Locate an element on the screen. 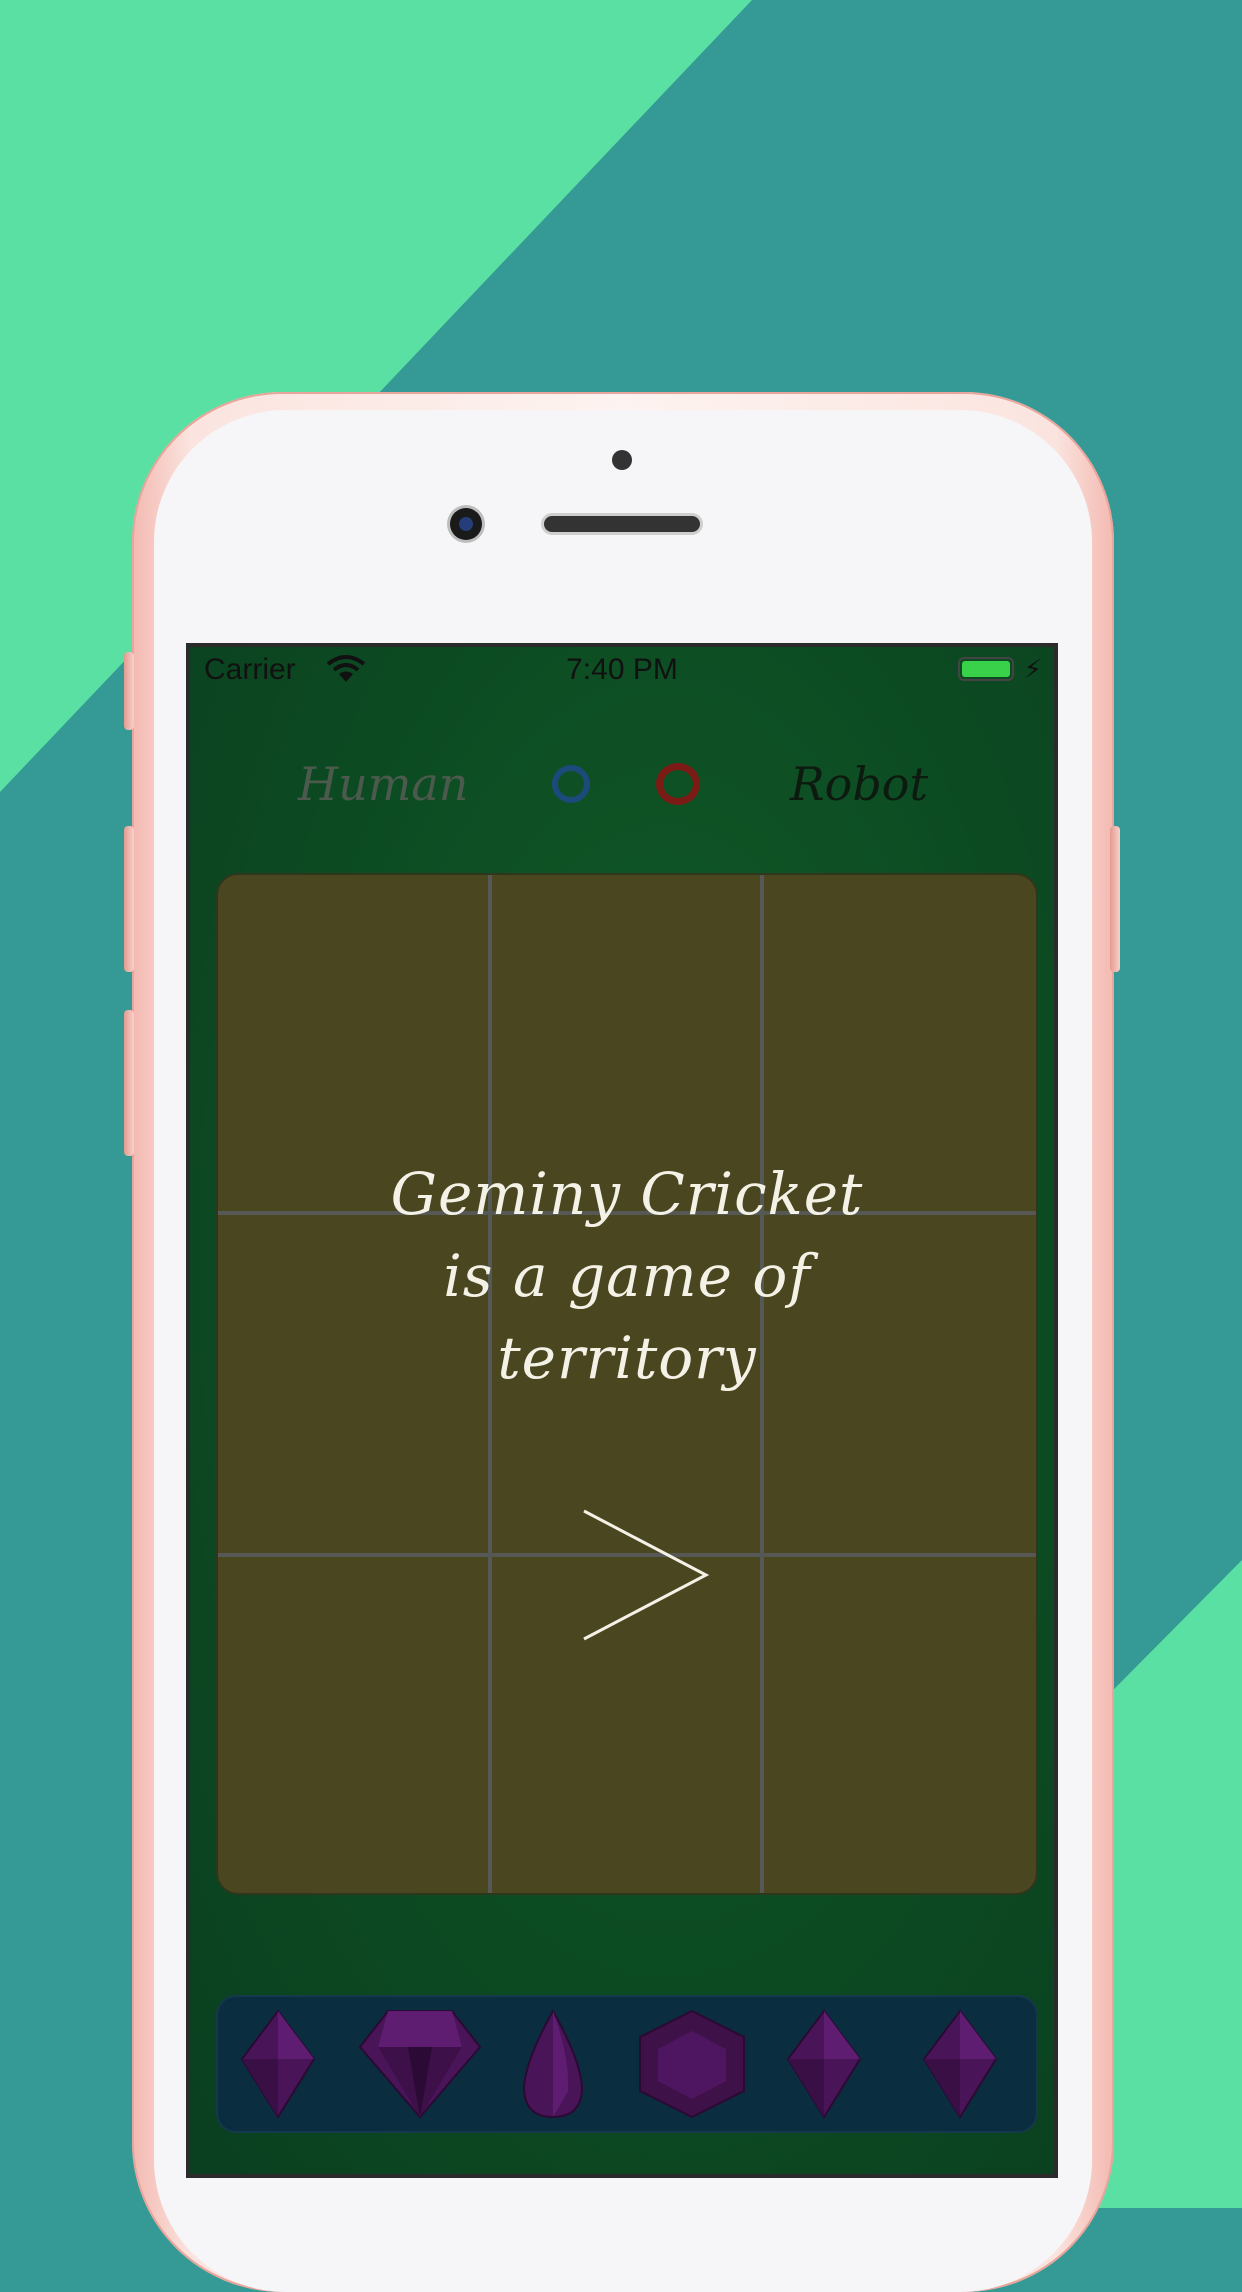  status-bar: Carrier 7:40 PM ⚡ is located at coordinates (622, 669).